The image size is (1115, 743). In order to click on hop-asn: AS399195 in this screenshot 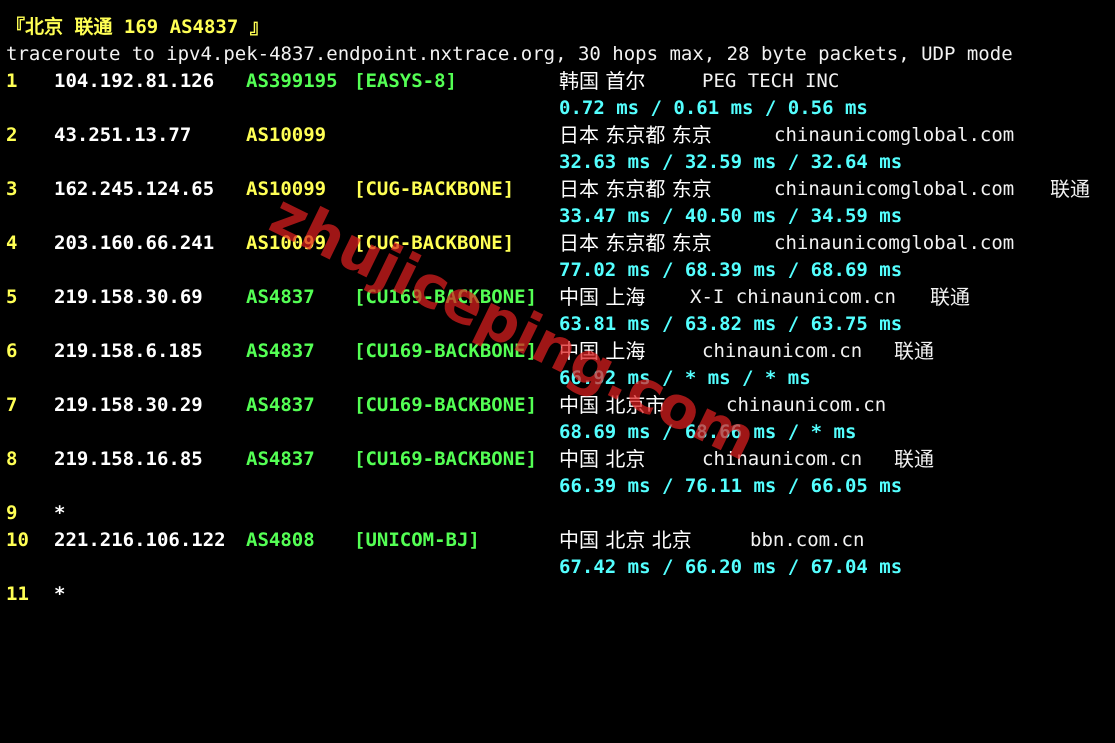, I will do `click(292, 81)`.